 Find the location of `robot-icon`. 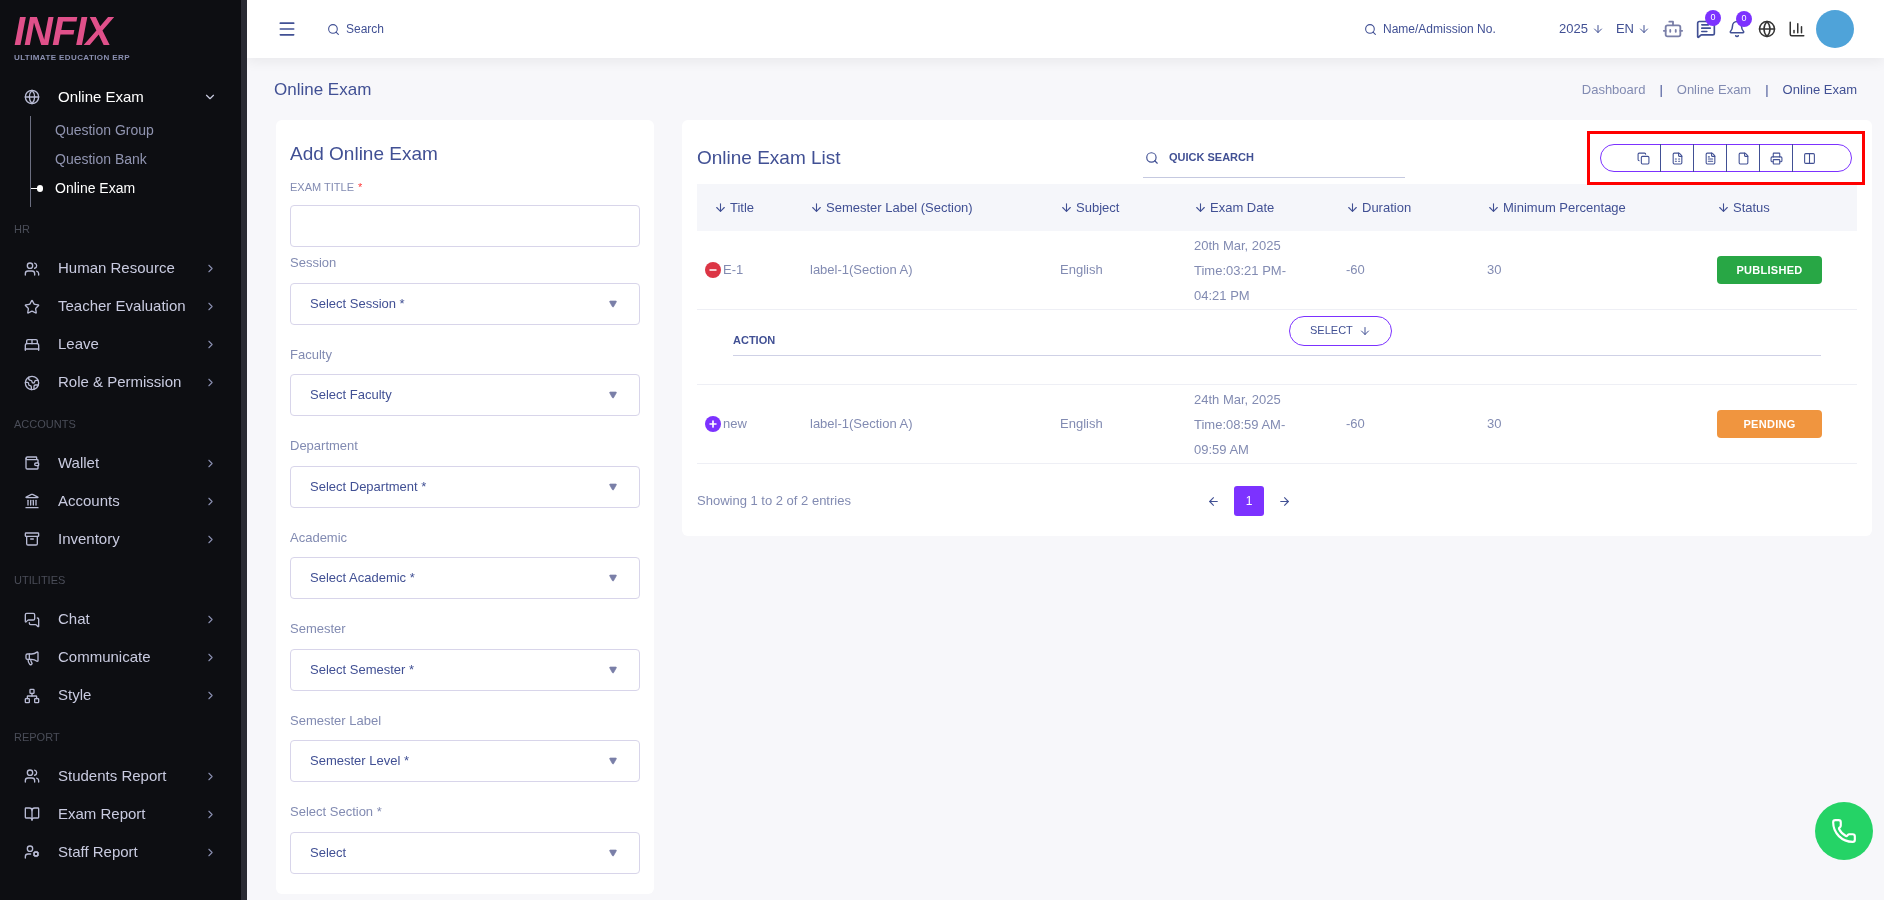

robot-icon is located at coordinates (1673, 29).